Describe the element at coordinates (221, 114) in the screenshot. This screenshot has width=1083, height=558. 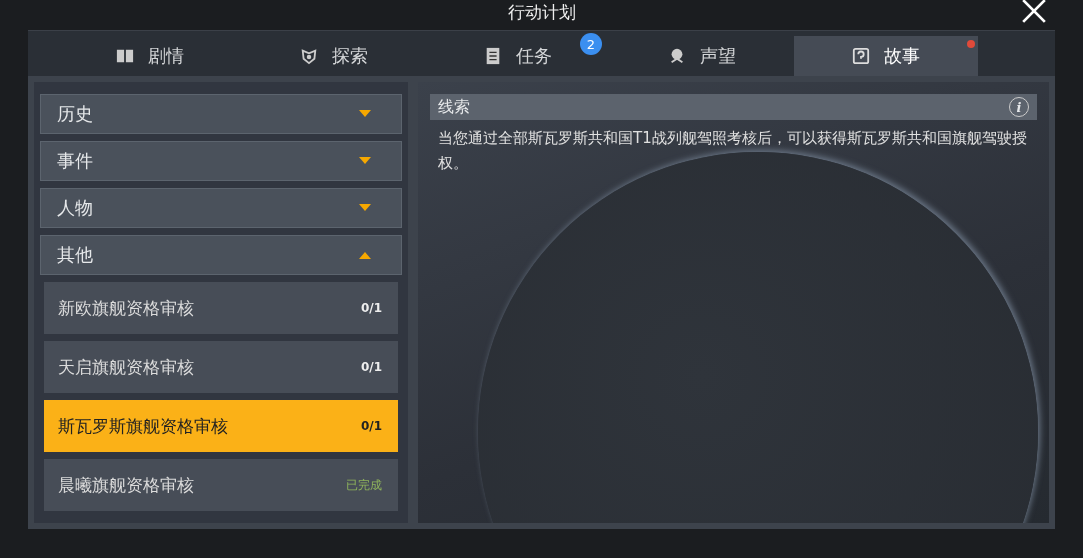
I see `category-header: 历史` at that location.